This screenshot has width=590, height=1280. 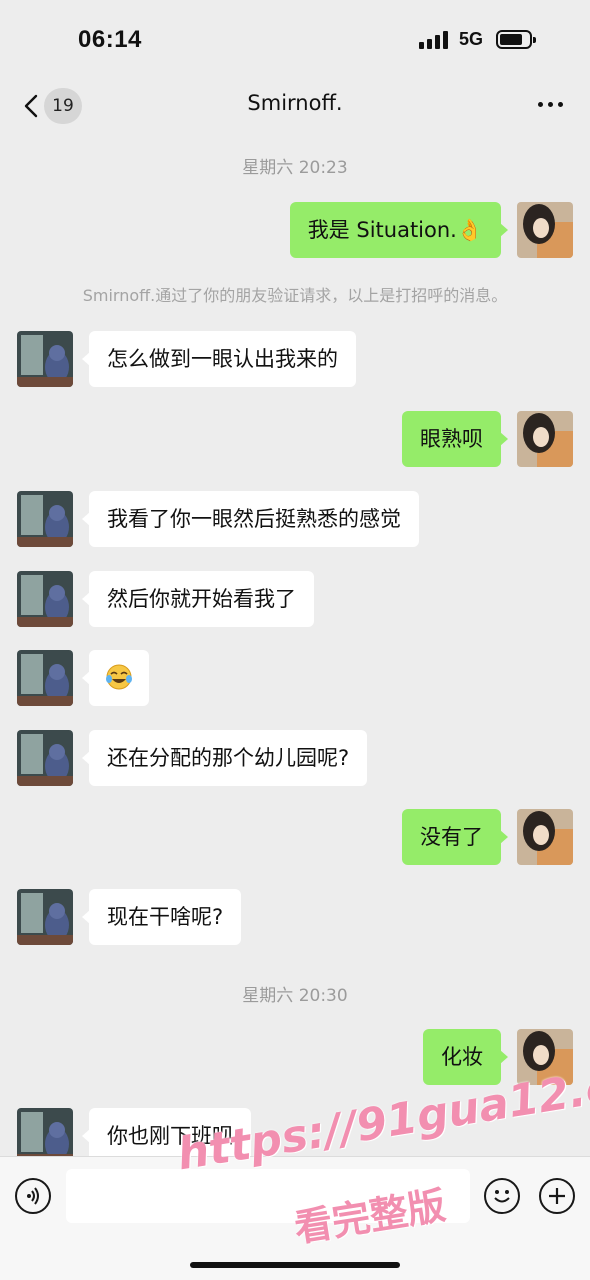 I want to click on emoji-button, so click(x=502, y=1196).